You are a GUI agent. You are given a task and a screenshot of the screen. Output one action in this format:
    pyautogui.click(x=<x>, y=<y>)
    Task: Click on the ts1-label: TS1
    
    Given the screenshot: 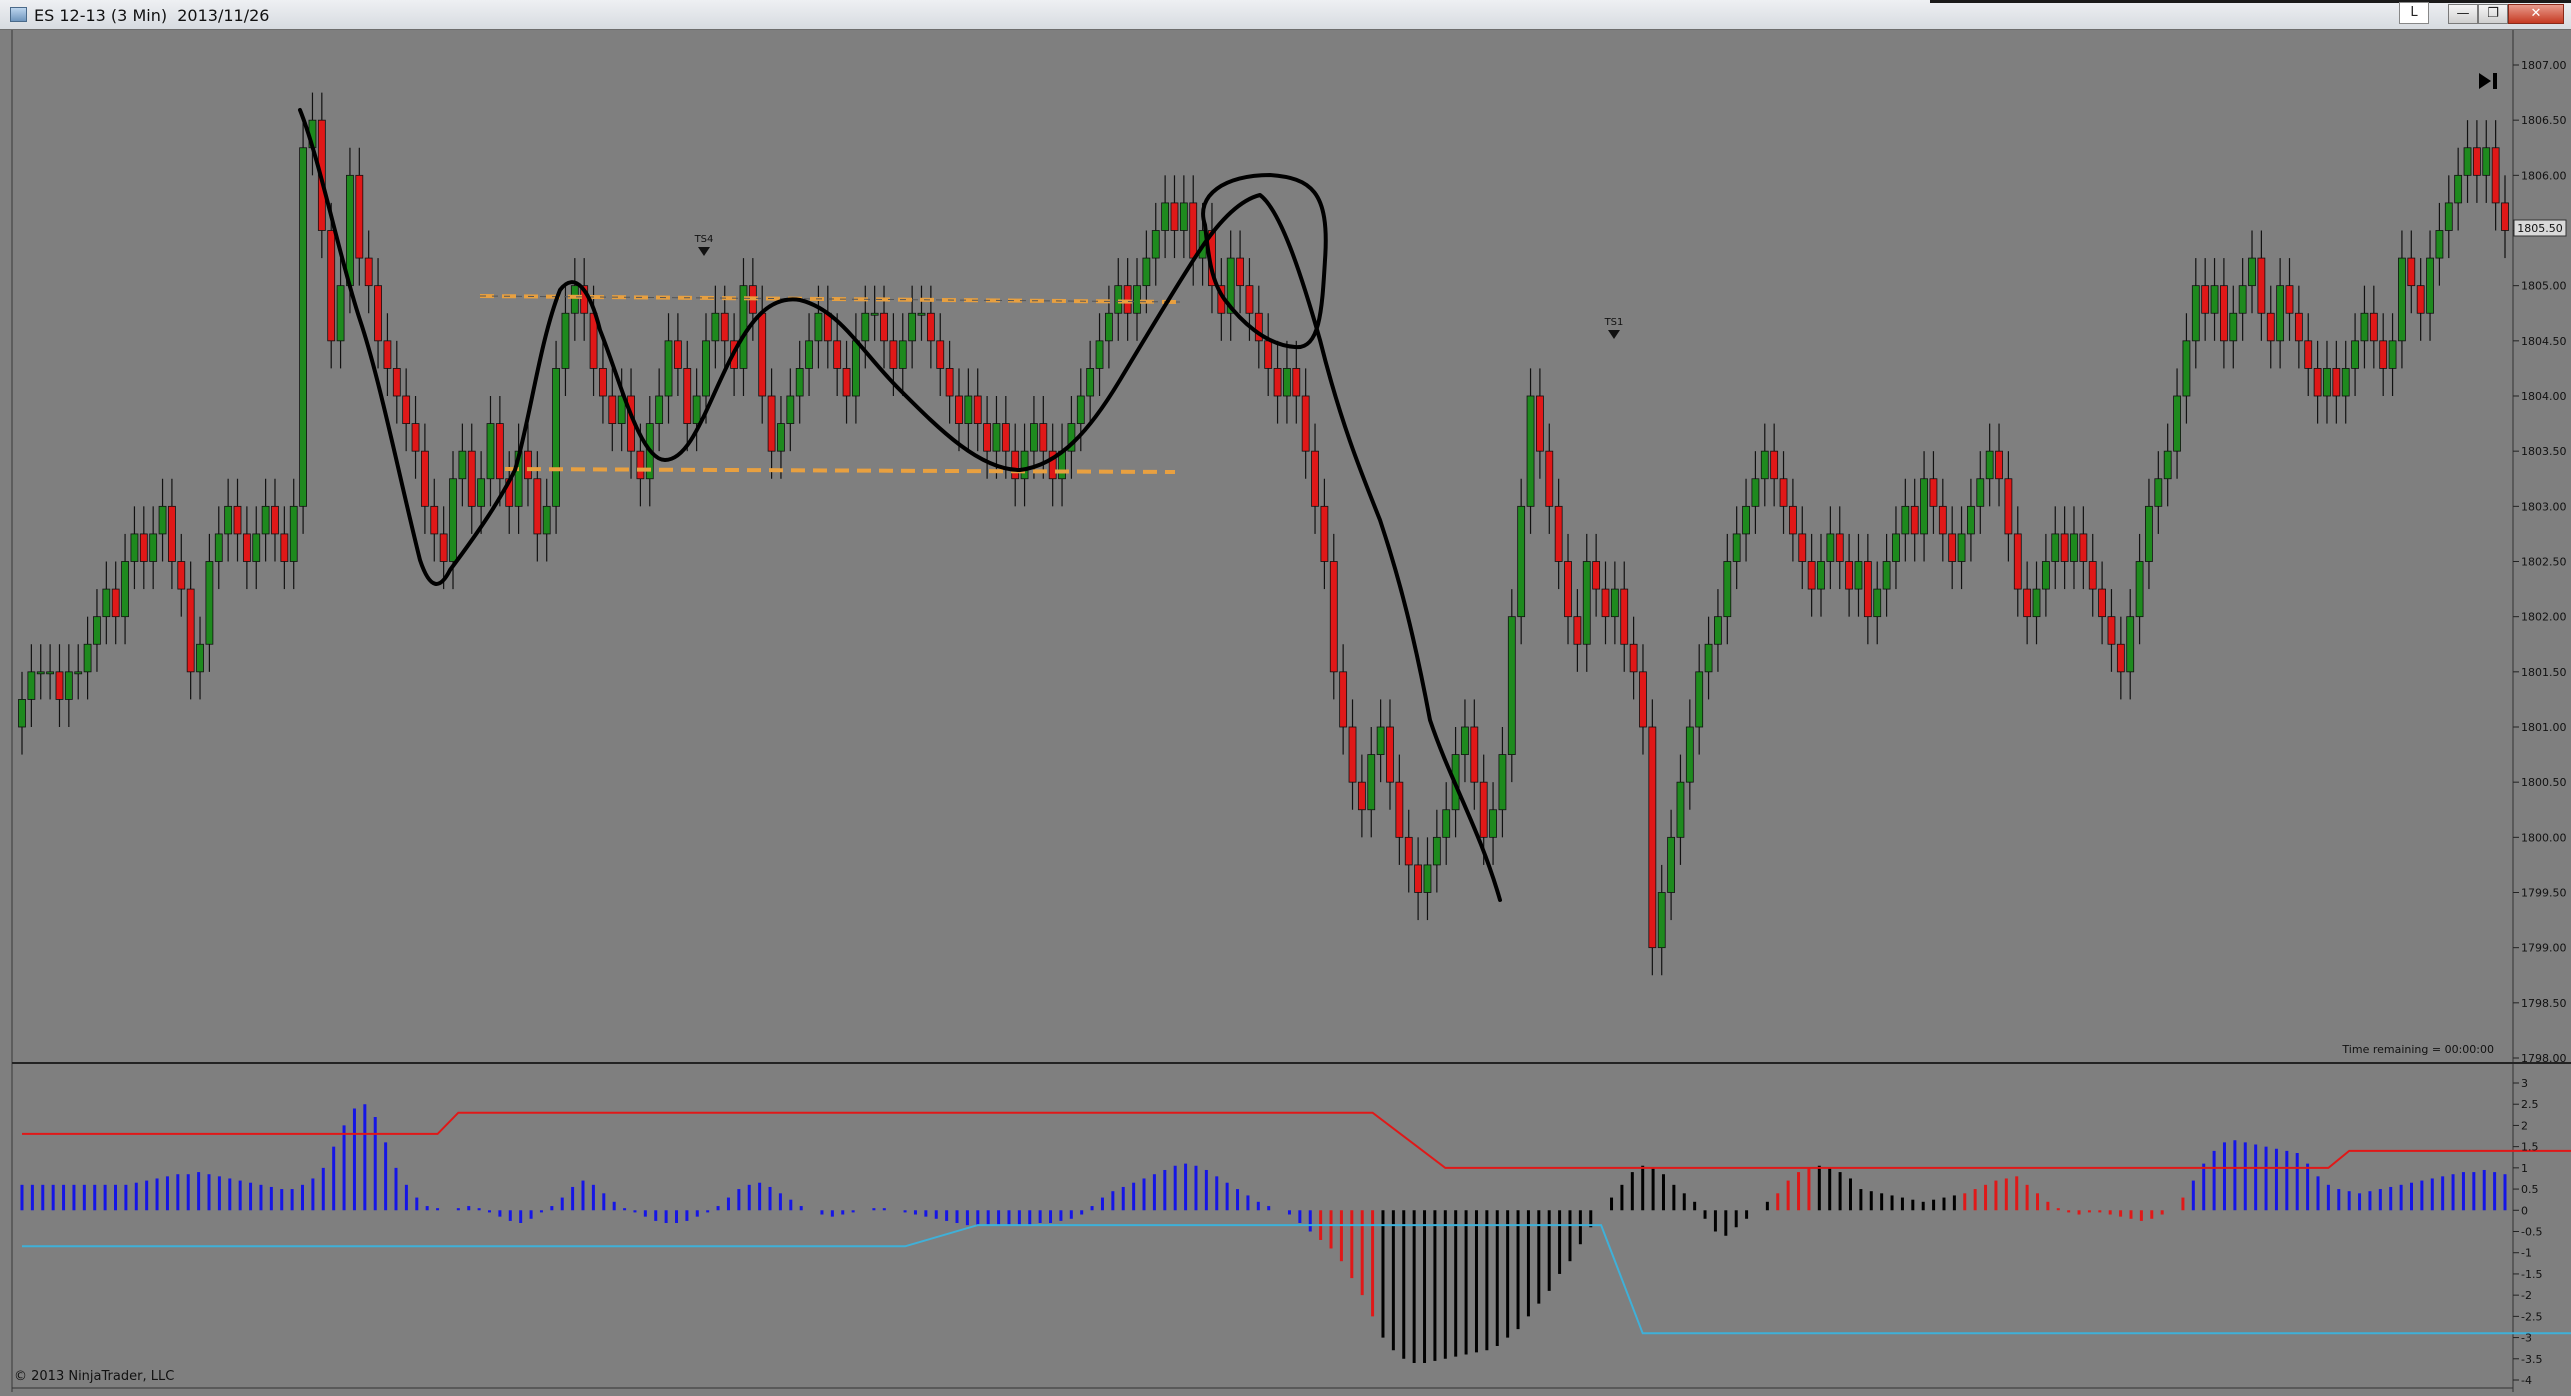 What is the action you would take?
    pyautogui.click(x=1614, y=322)
    